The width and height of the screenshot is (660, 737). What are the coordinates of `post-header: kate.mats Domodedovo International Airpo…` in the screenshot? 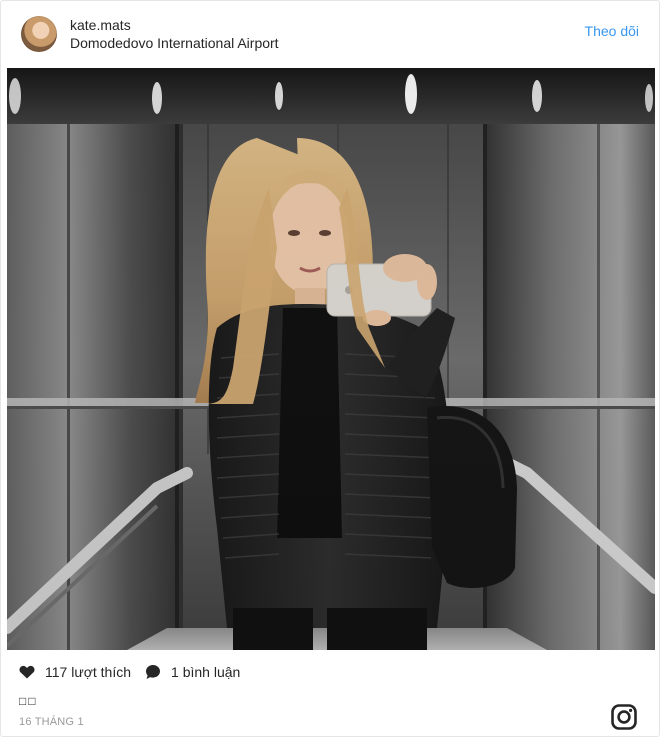 It's located at (330, 34).